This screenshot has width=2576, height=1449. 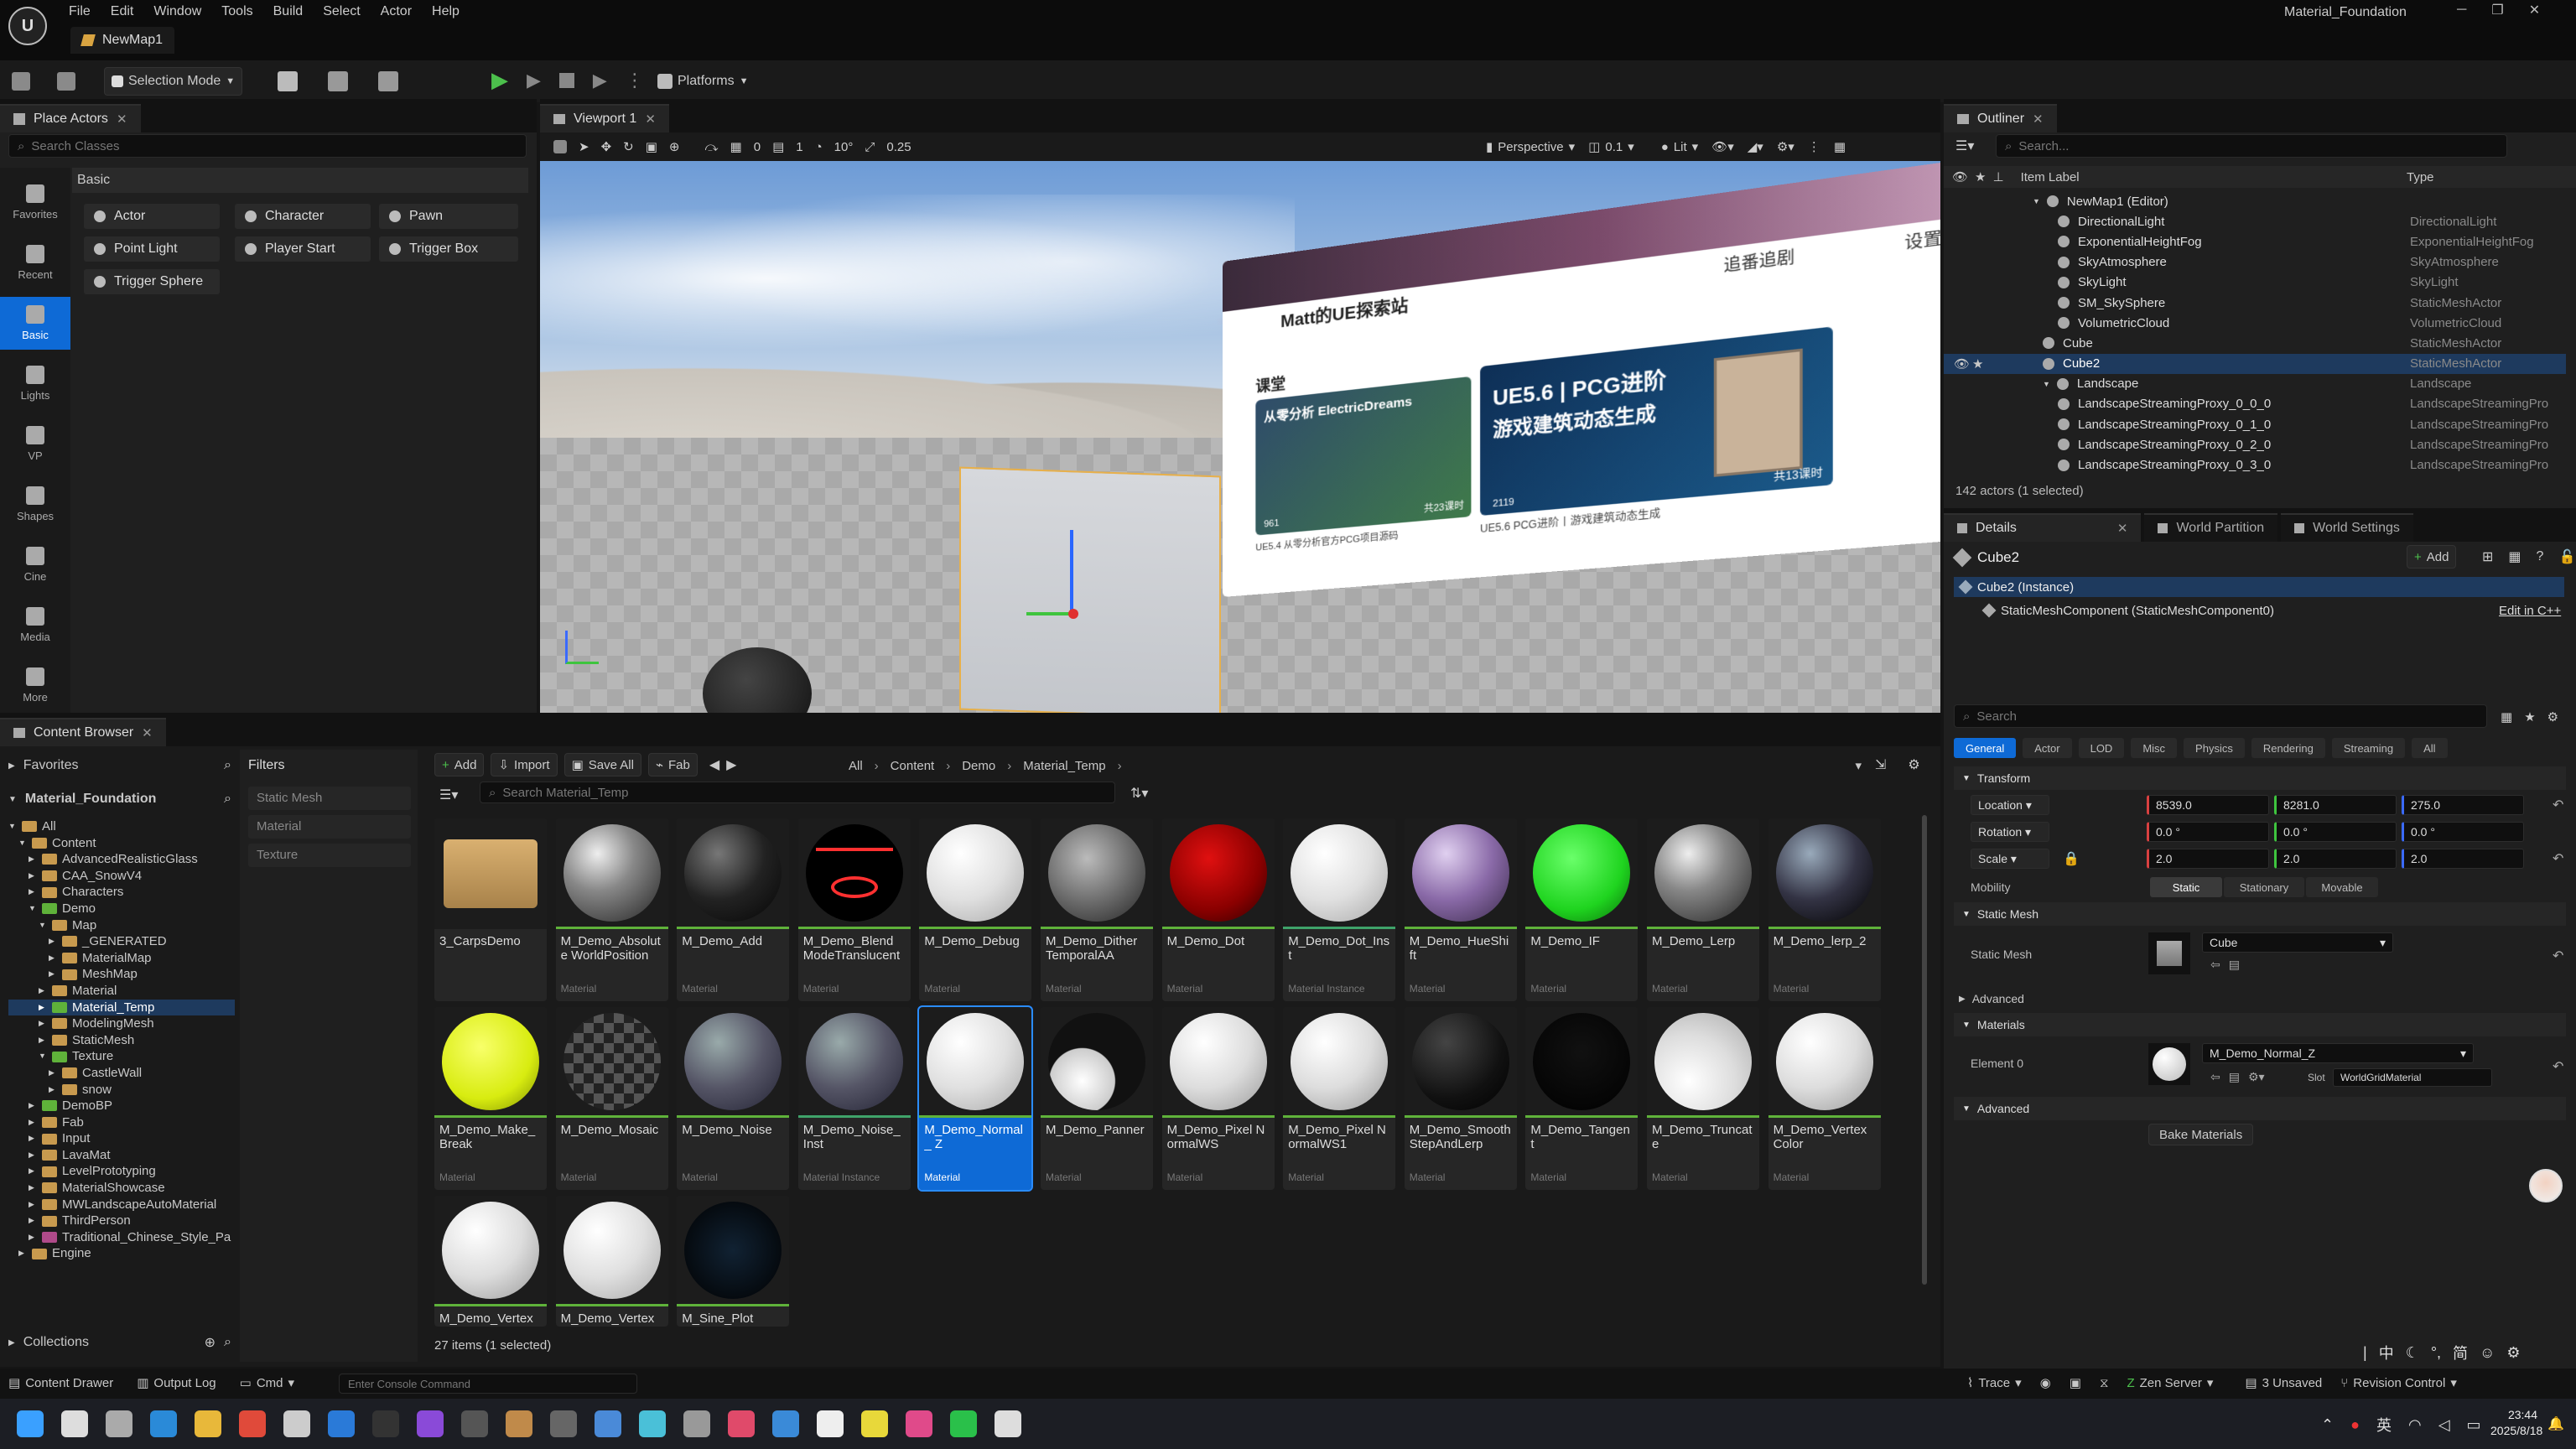 I want to click on place-item-trigger-box: Trigger Box, so click(x=448, y=249).